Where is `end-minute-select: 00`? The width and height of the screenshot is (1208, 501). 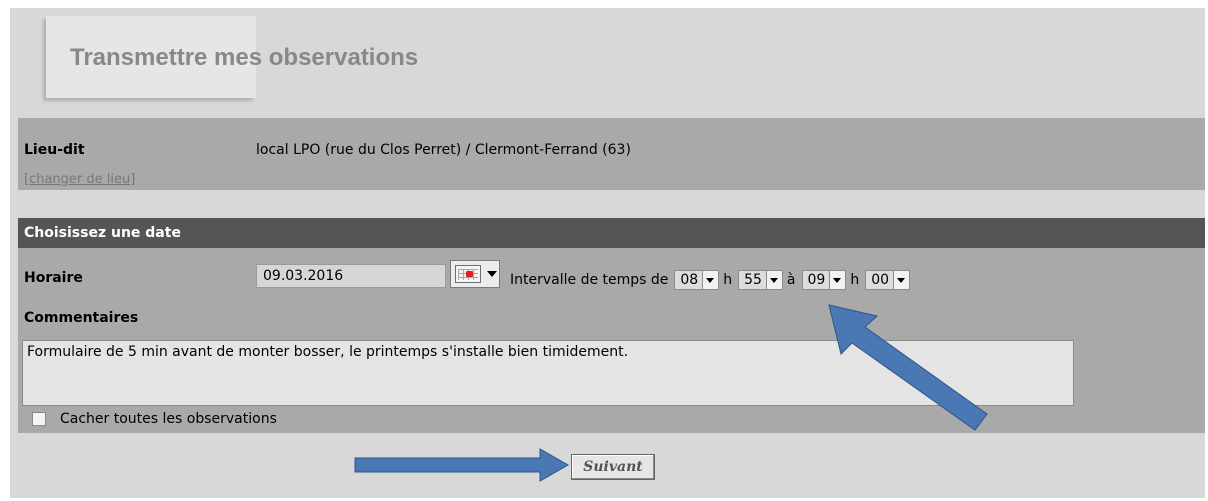
end-minute-select: 00 is located at coordinates (888, 280).